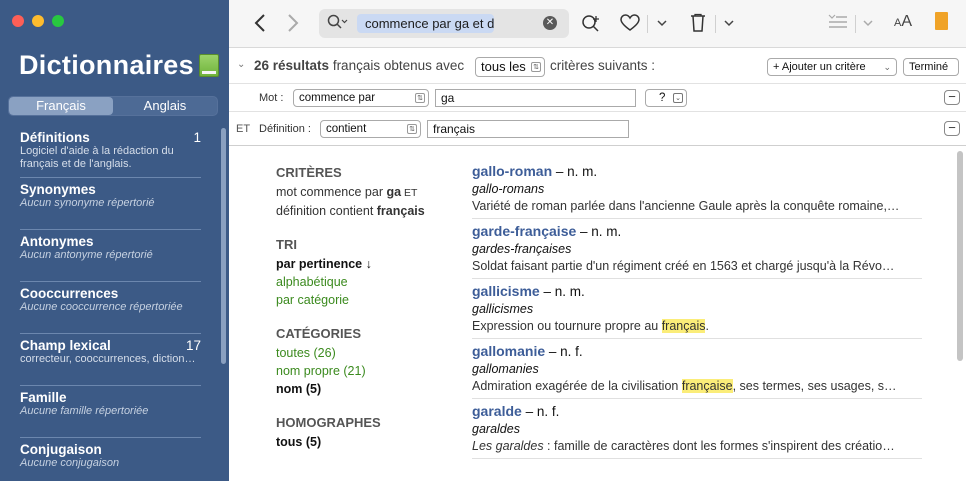  I want to click on zoom-window-button, so click(58, 21).